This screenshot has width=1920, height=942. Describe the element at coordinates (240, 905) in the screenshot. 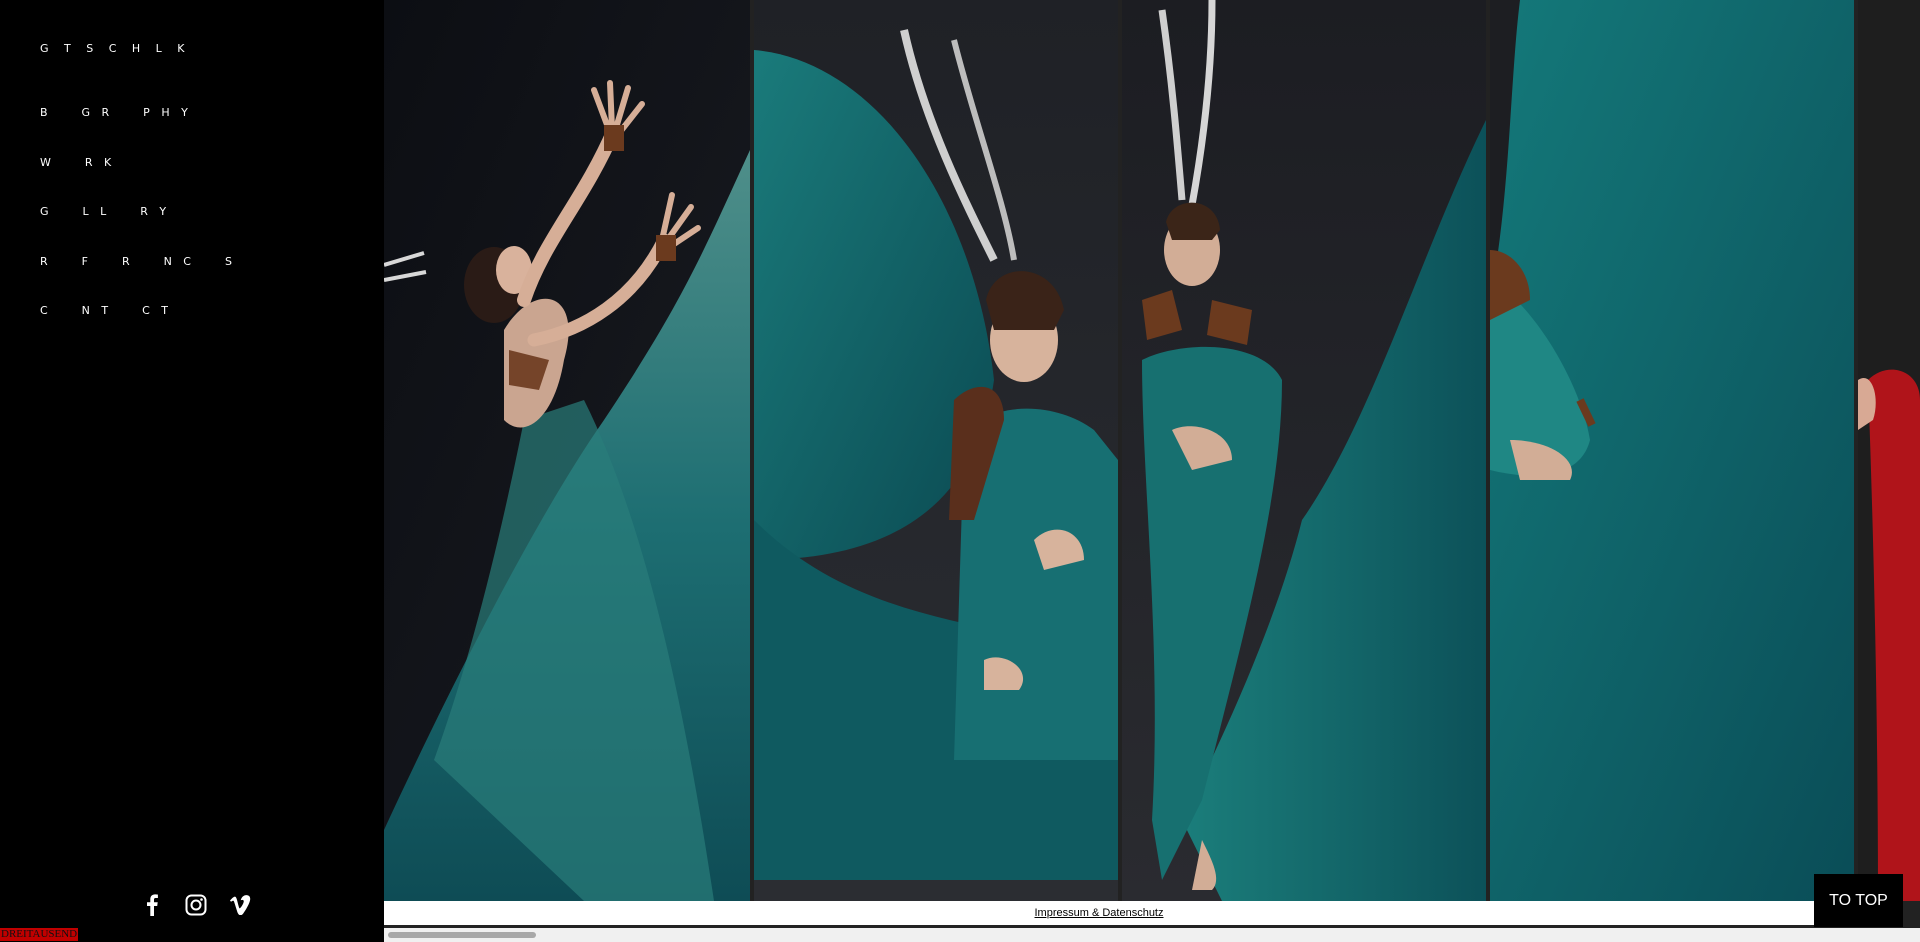

I see `vimeo-icon` at that location.